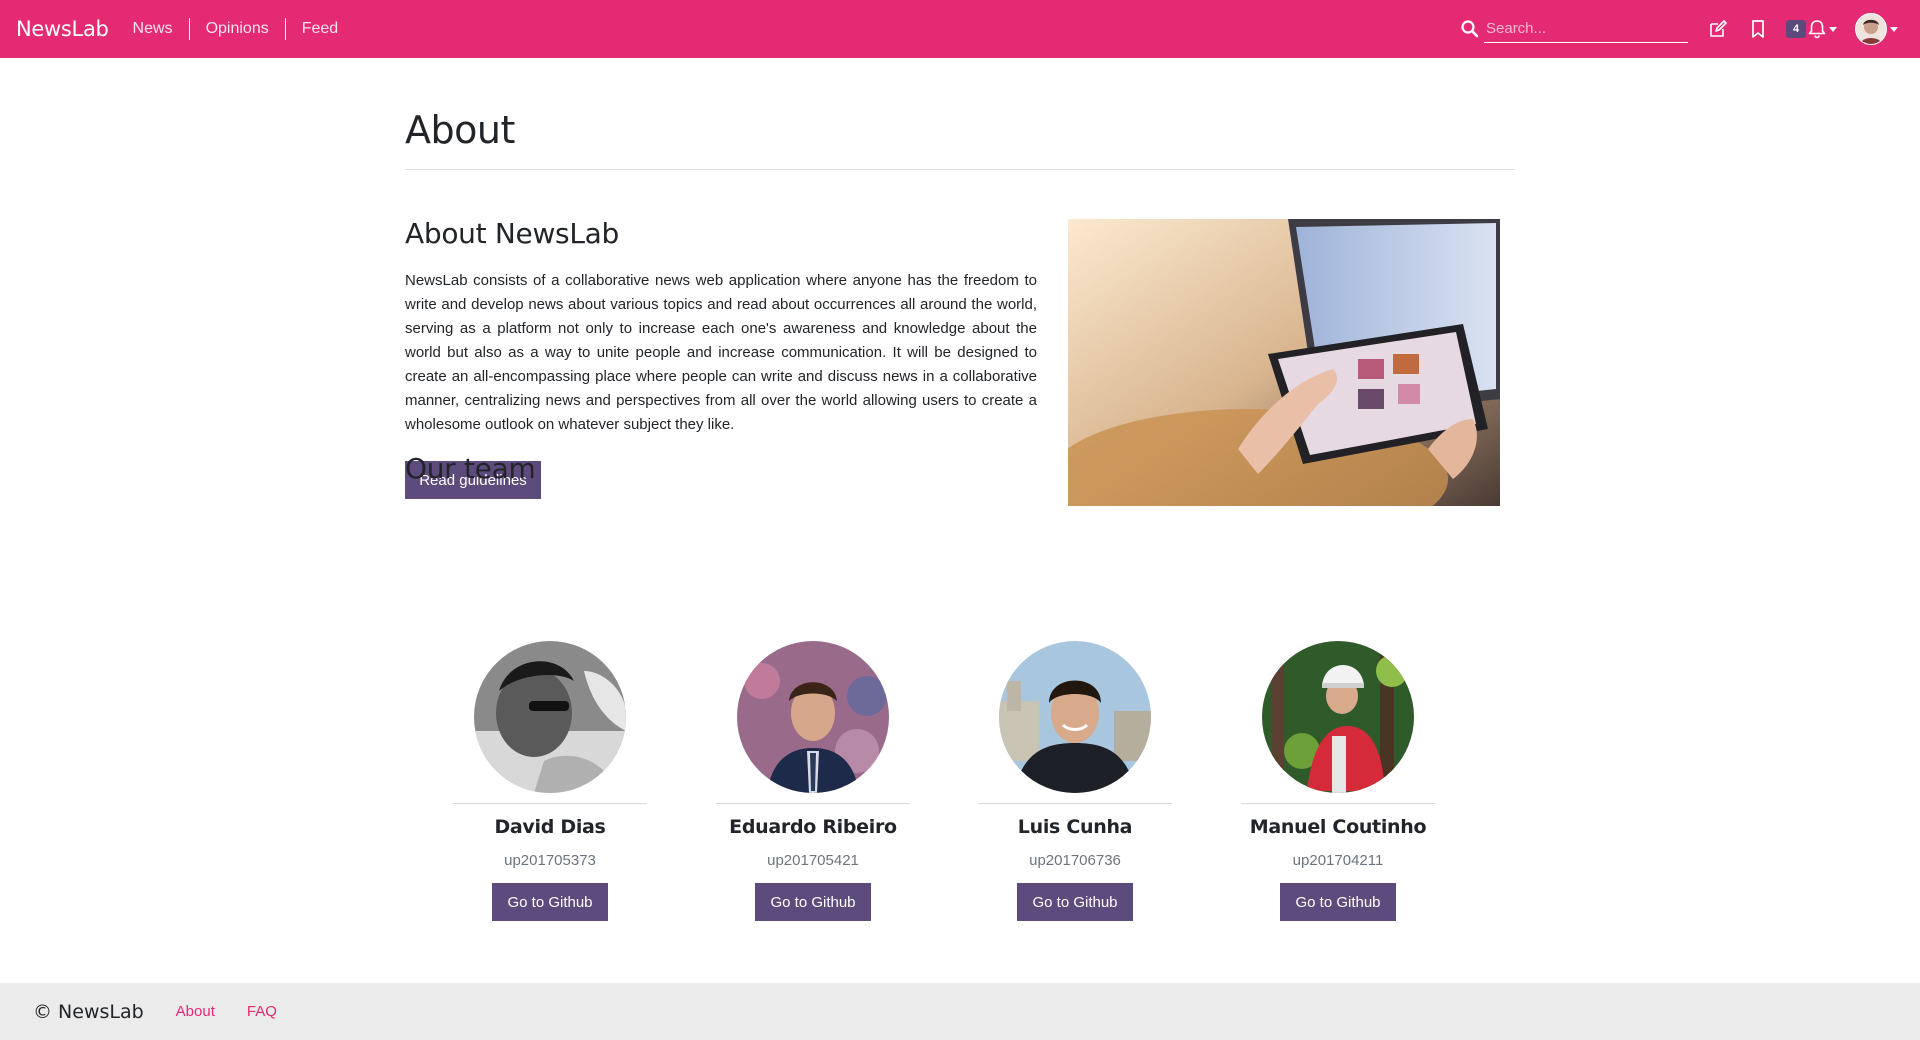  What do you see at coordinates (960, 1011) in the screenshot?
I see `footer: © NewsLab About FAQ` at bounding box center [960, 1011].